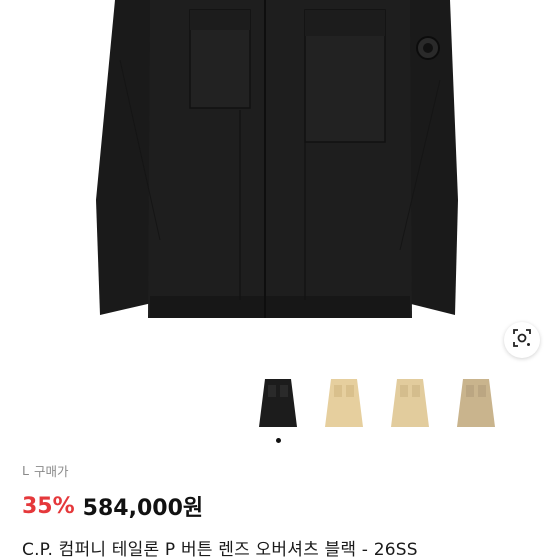  I want to click on thumbnail-black, so click(278, 404).